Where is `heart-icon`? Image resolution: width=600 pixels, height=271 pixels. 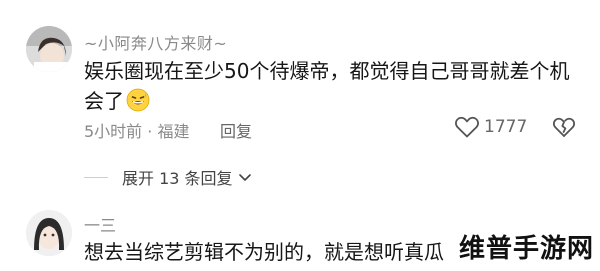 heart-icon is located at coordinates (467, 127).